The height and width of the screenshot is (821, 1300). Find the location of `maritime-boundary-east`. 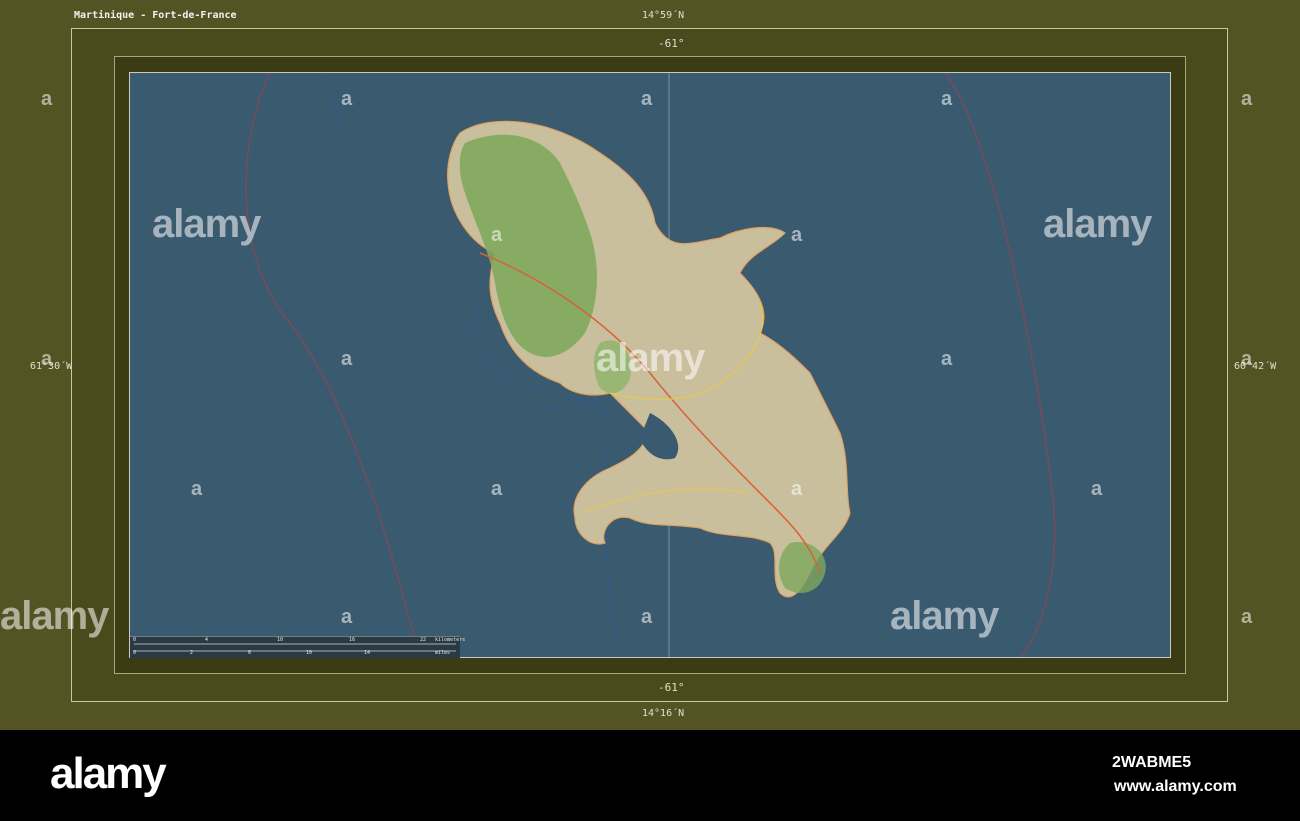

maritime-boundary-east is located at coordinates (1000, 365).